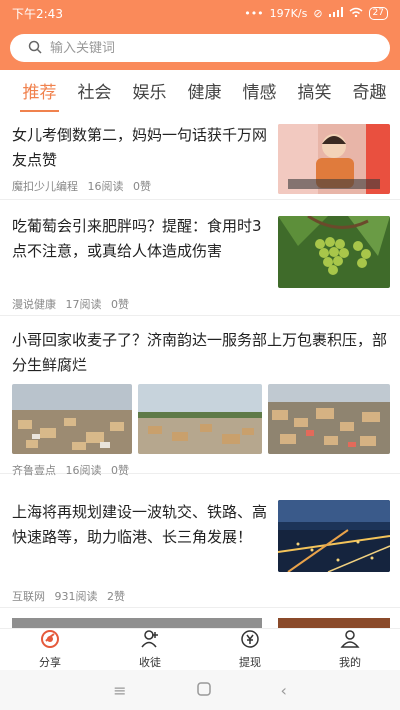 The image size is (400, 710). Describe the element at coordinates (314, 95) in the screenshot. I see `tab-funny: 搞笑` at that location.